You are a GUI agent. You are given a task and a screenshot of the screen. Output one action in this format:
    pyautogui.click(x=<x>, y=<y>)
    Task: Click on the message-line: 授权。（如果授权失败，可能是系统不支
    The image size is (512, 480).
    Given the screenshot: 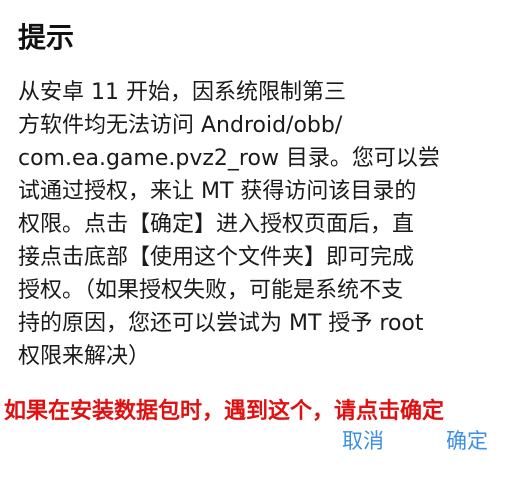 What is the action you would take?
    pyautogui.click(x=211, y=290)
    